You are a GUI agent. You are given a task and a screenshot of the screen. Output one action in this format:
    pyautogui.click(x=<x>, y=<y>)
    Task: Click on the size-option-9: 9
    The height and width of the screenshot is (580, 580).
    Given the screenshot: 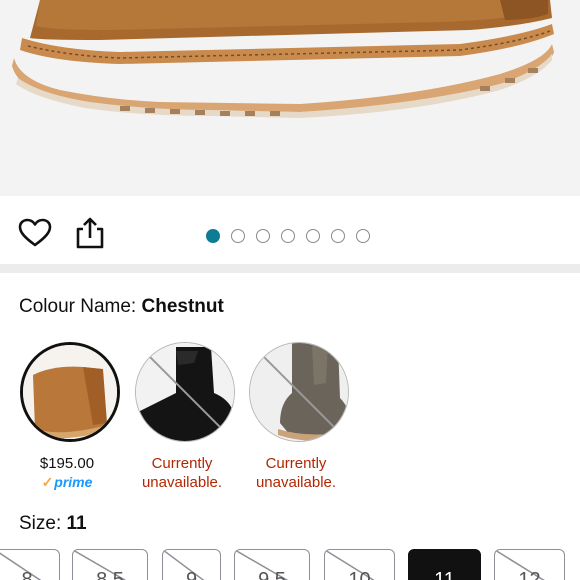 What is the action you would take?
    pyautogui.click(x=191, y=564)
    